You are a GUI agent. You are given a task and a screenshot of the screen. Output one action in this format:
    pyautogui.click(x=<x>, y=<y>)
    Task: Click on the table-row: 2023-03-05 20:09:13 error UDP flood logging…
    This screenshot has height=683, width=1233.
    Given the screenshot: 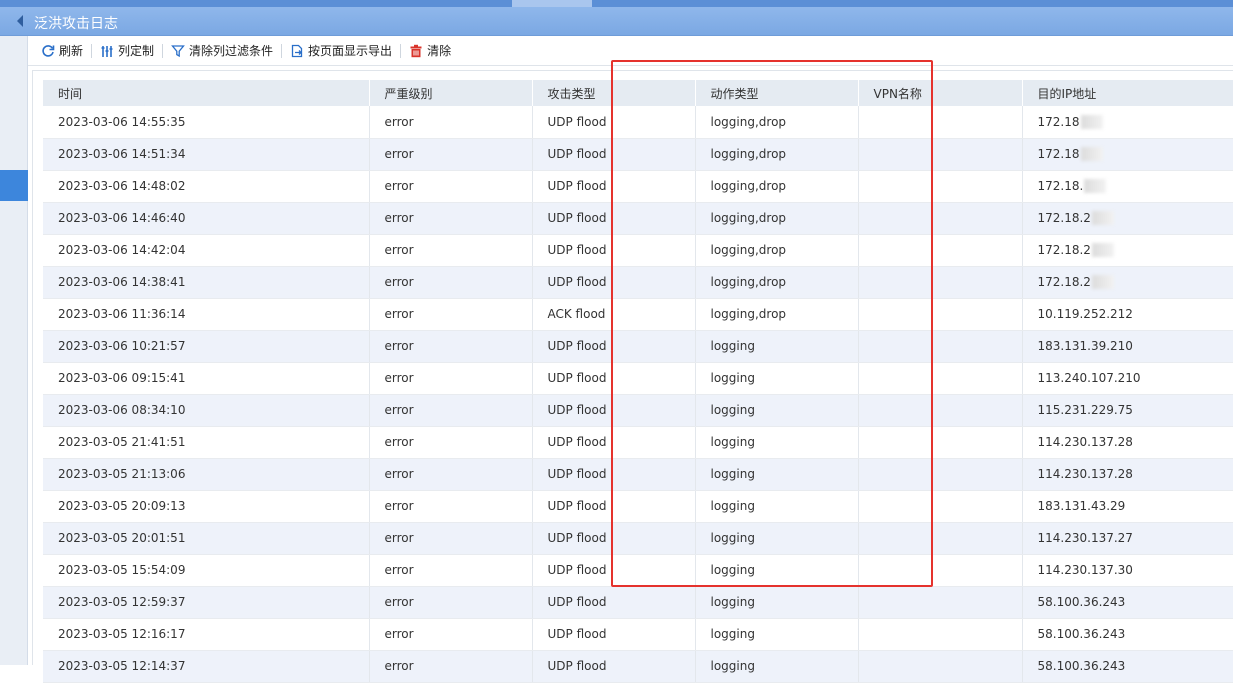 What is the action you would take?
    pyautogui.click(x=638, y=506)
    